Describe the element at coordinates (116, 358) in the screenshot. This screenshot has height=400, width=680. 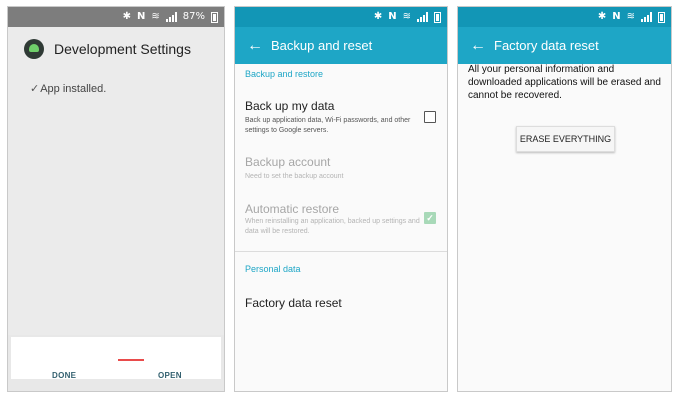
I see `bottom-overlay` at that location.